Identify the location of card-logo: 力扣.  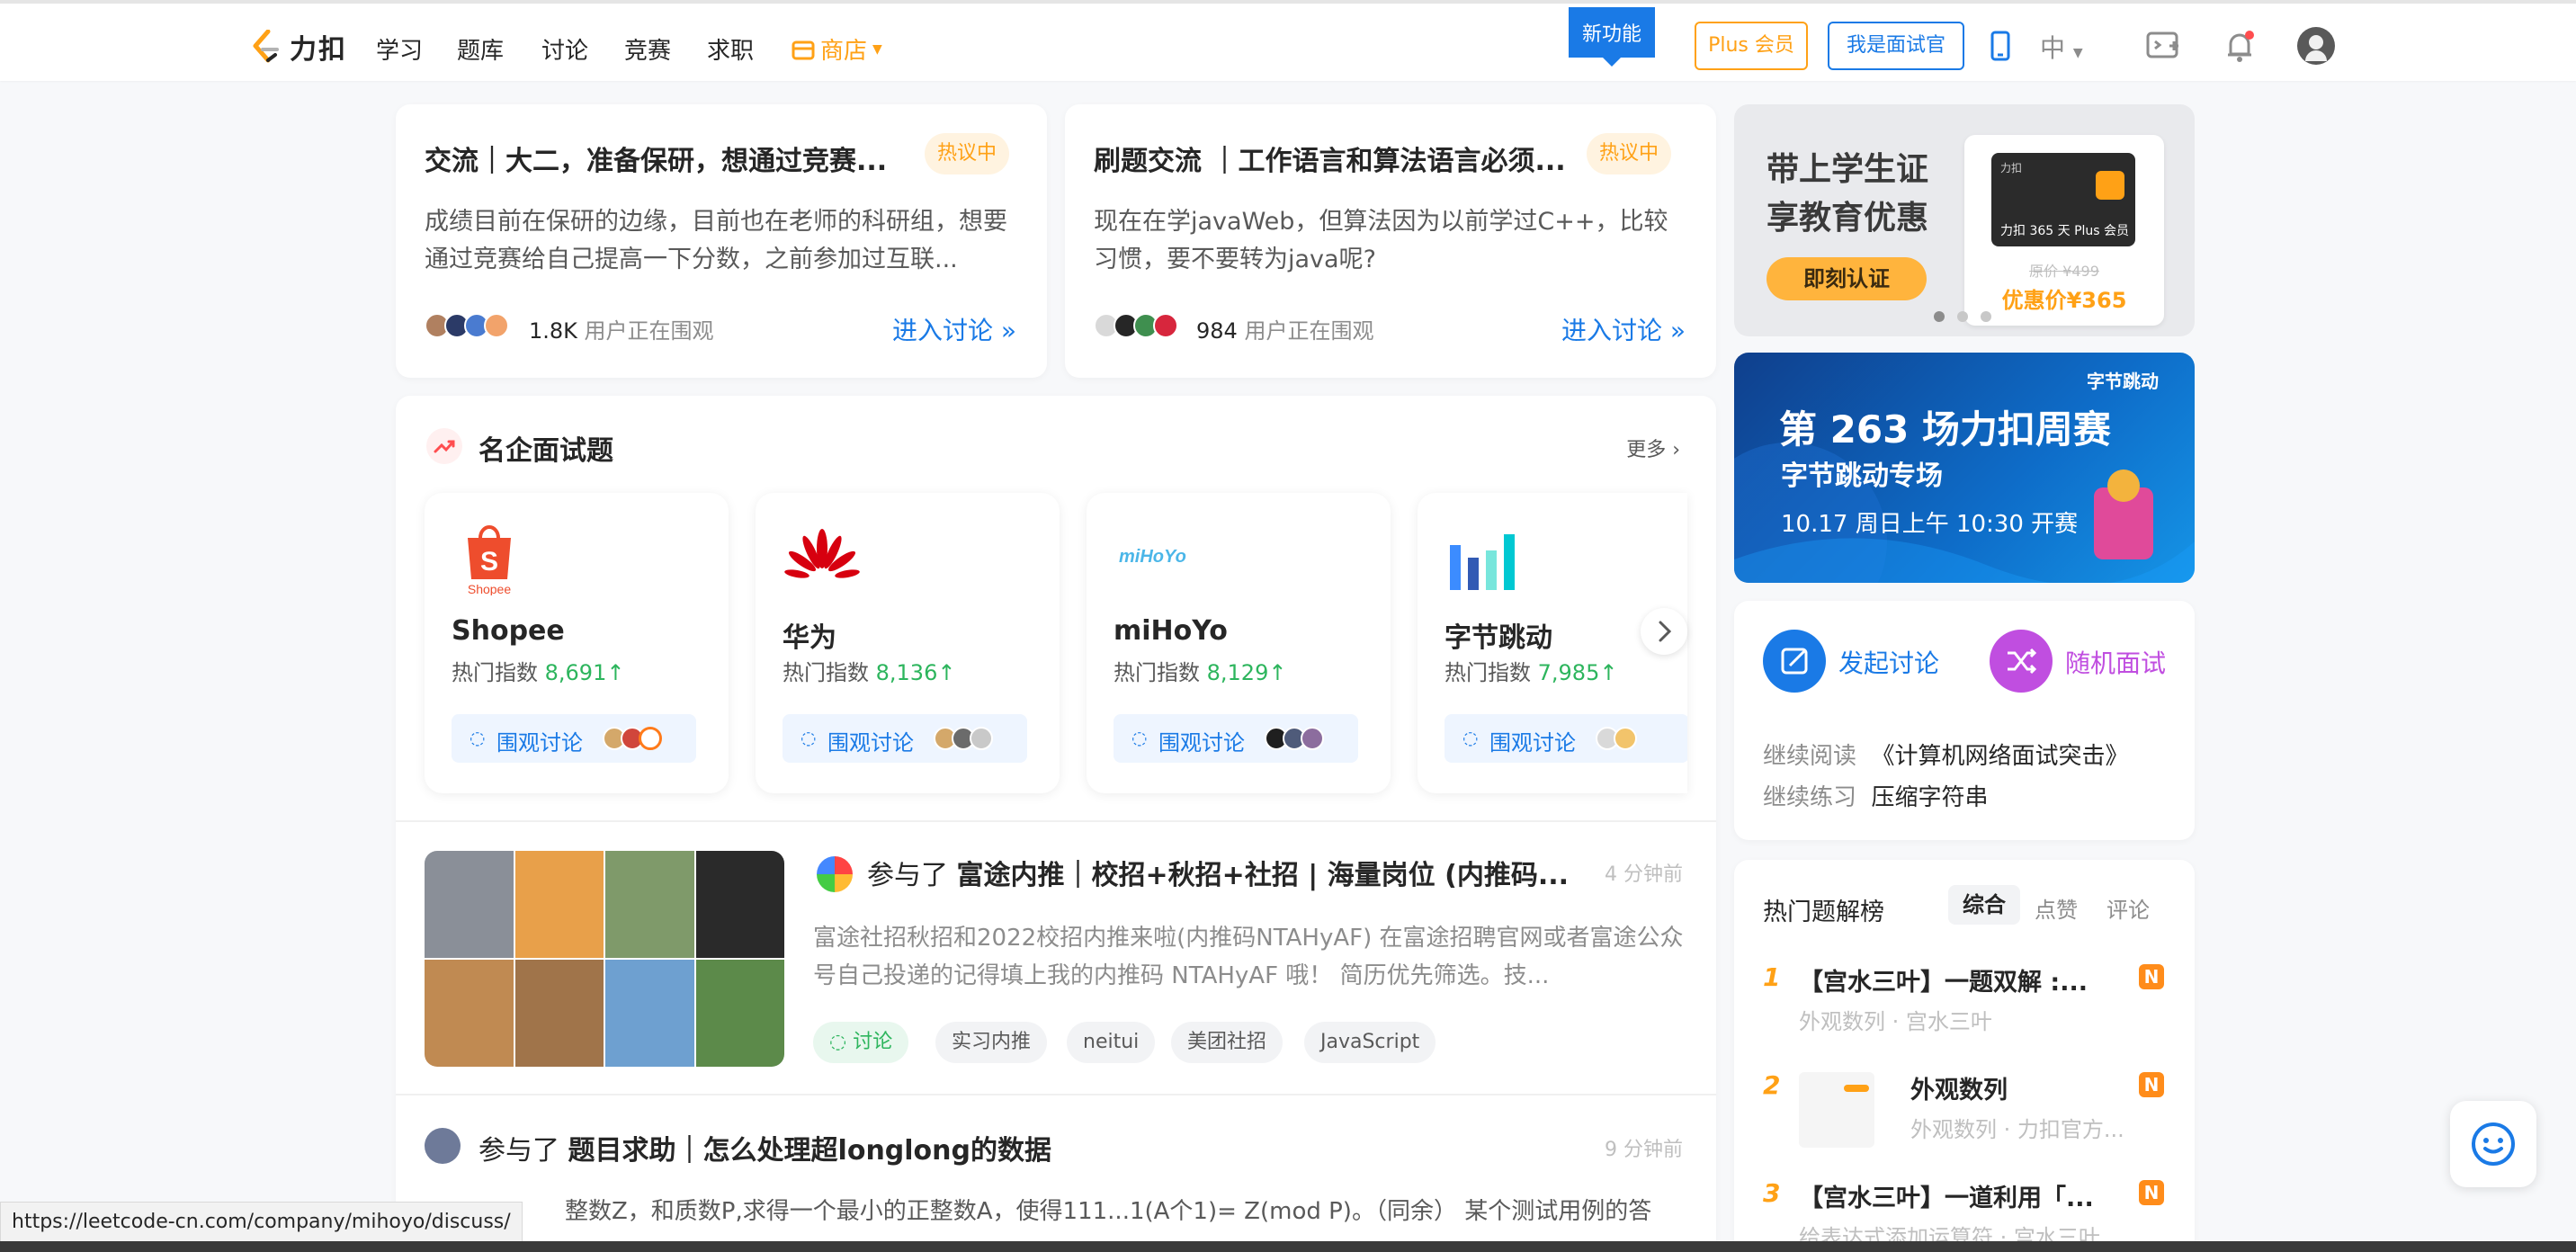
(2011, 168).